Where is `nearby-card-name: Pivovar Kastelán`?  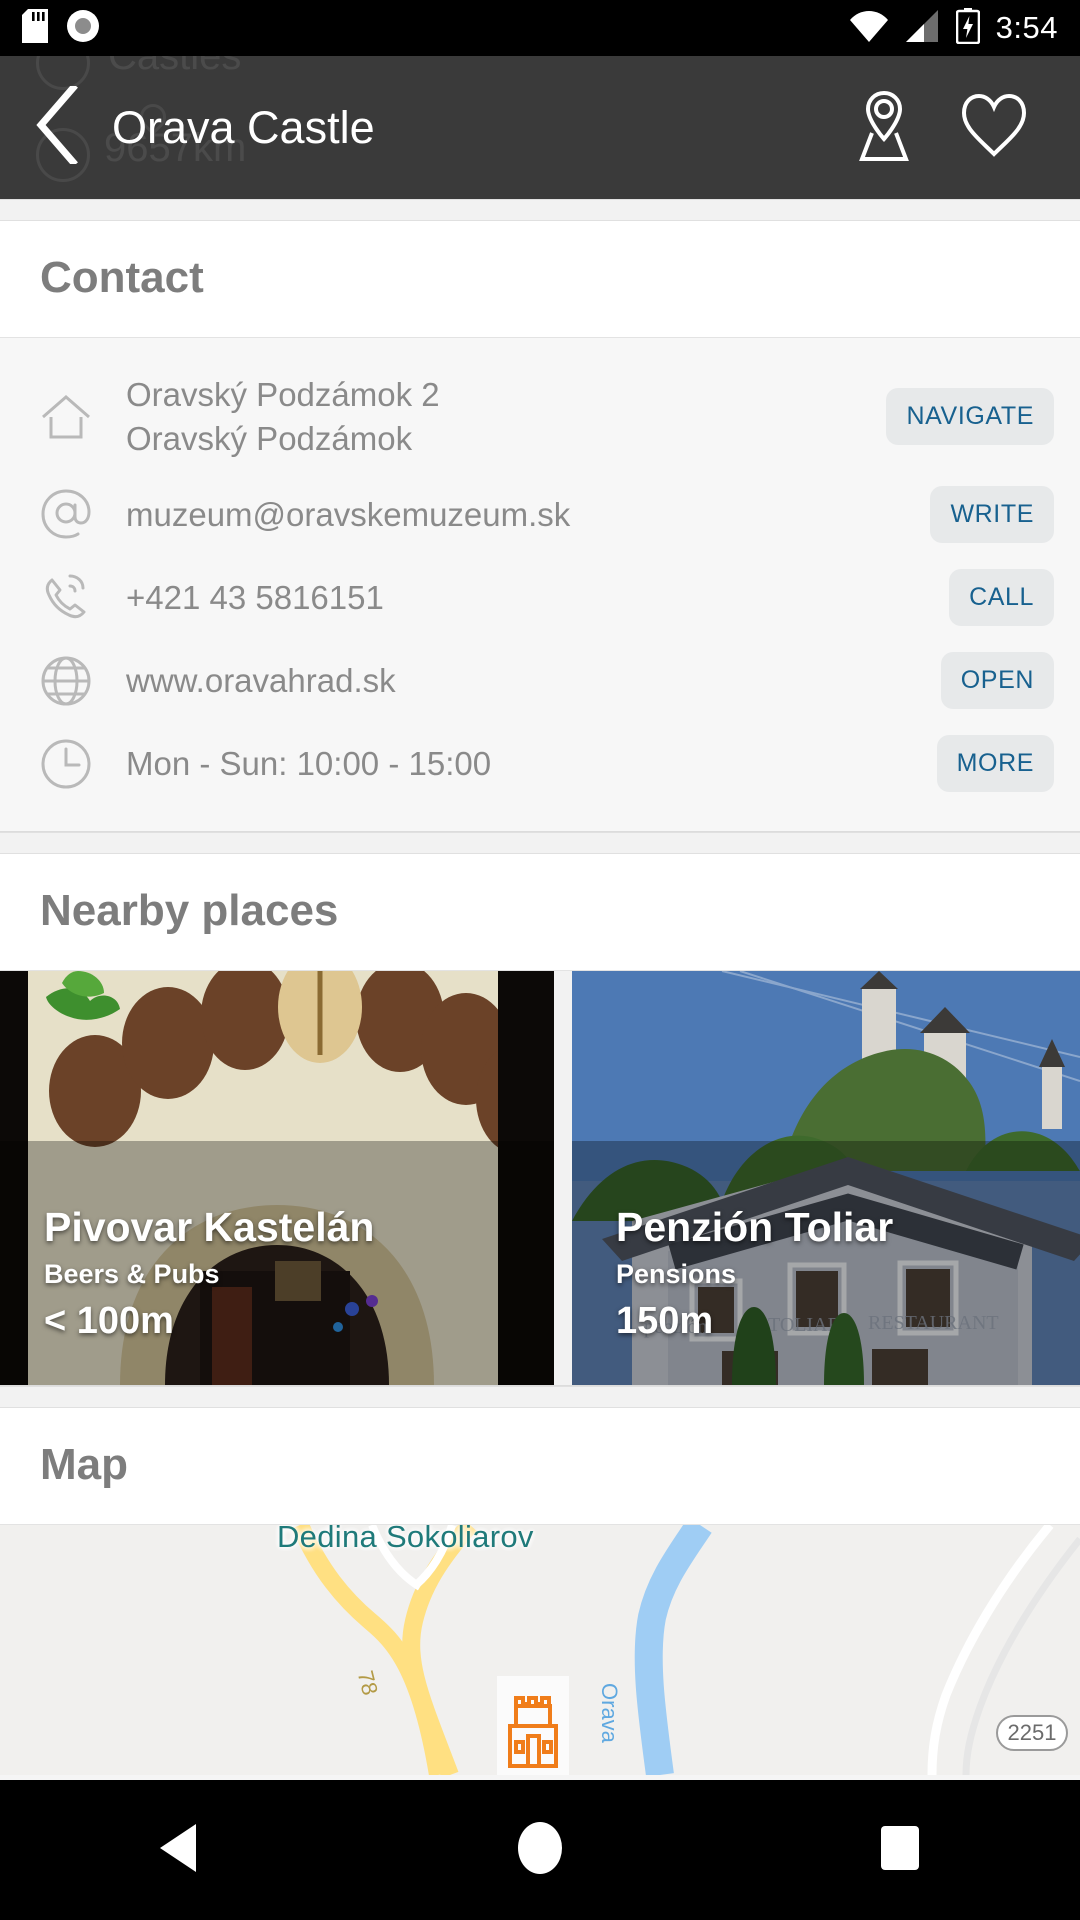 nearby-card-name: Pivovar Kastelán is located at coordinates (209, 1226).